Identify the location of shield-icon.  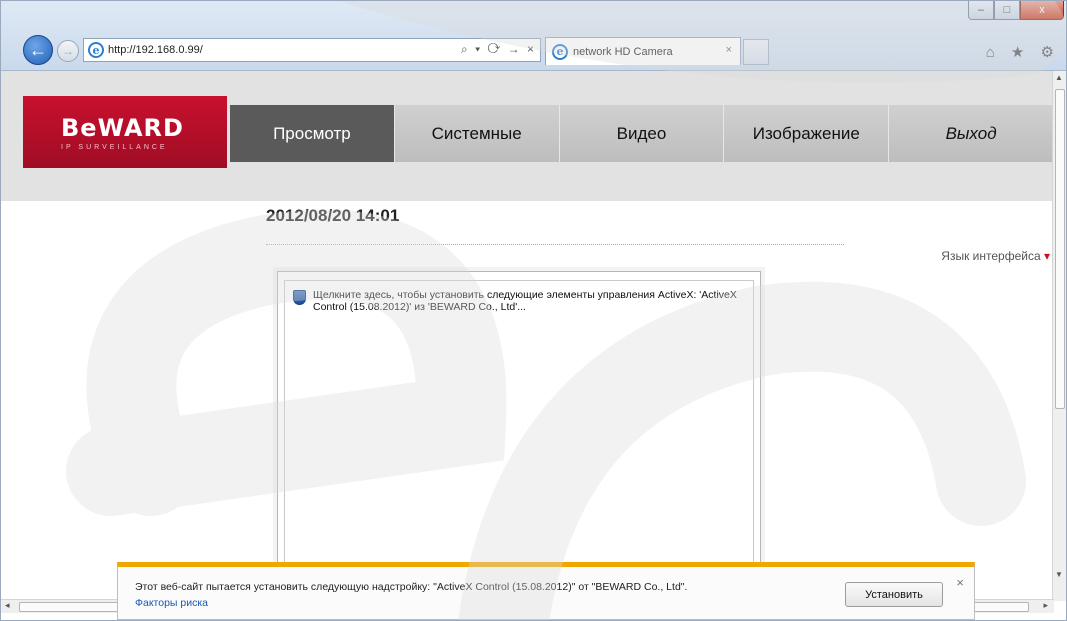
(299, 297).